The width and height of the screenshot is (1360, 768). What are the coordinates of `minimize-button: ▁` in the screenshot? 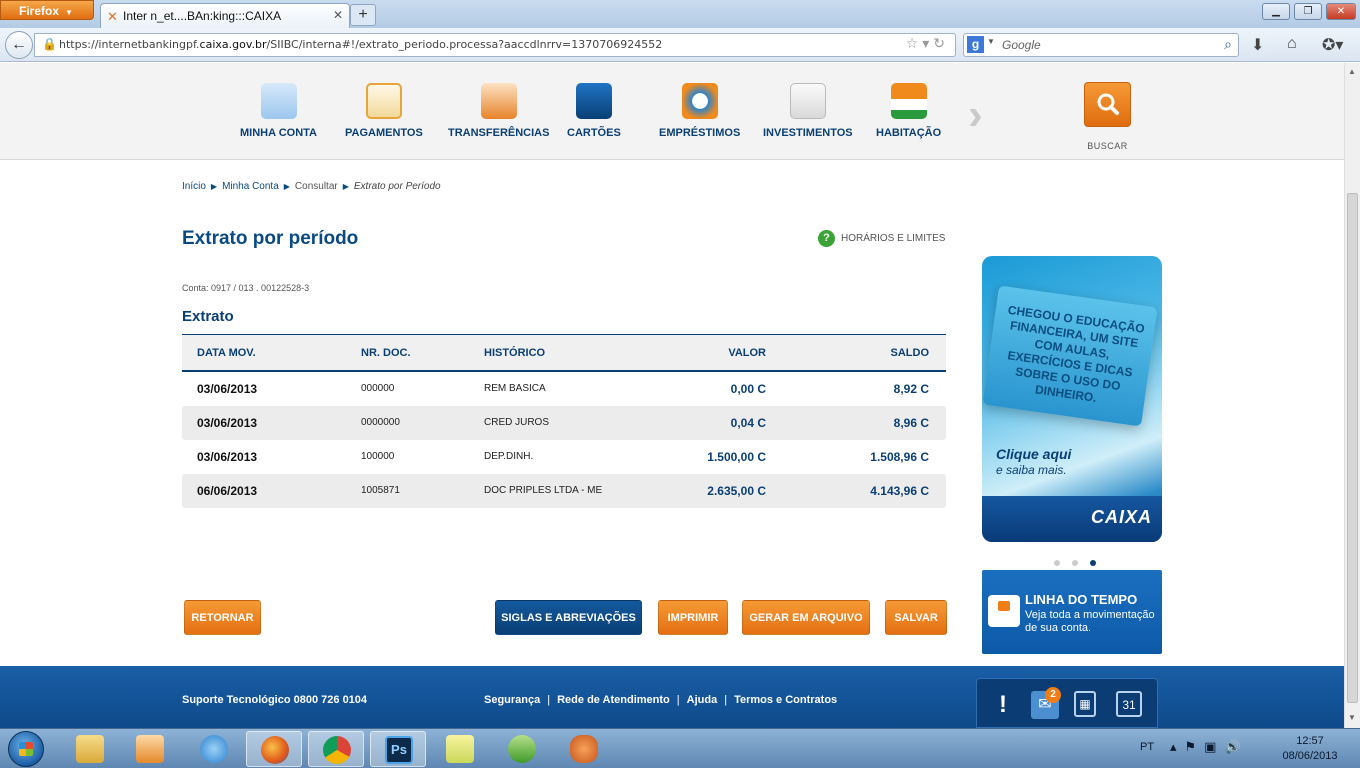 It's located at (1276, 11).